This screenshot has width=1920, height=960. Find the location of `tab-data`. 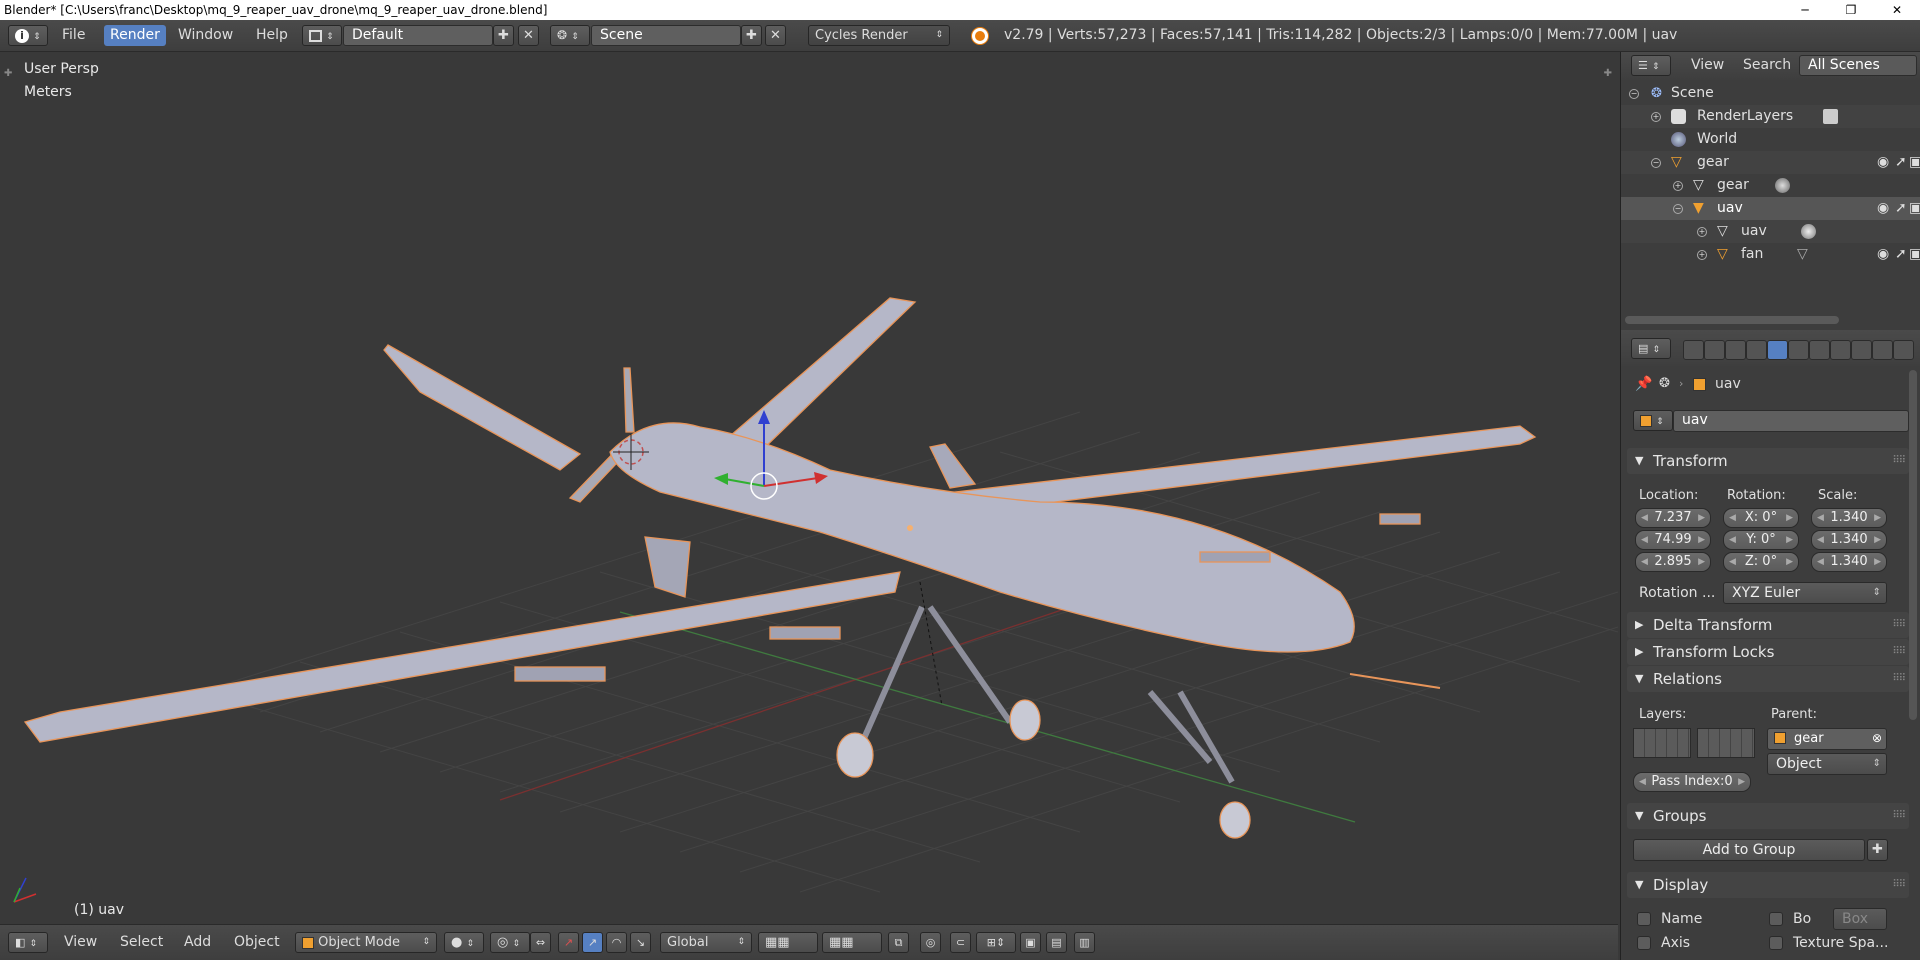

tab-data is located at coordinates (1840, 350).